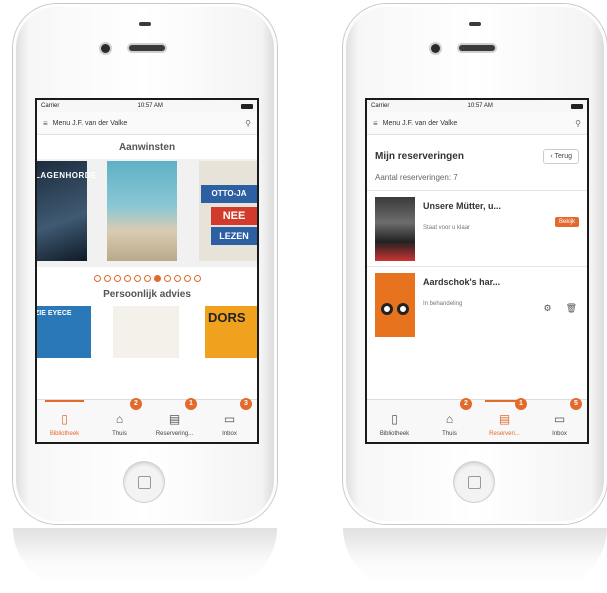 Image resolution: width=607 pixels, height=593 pixels. What do you see at coordinates (50, 106) in the screenshot?
I see `carrier-label: Carrier` at bounding box center [50, 106].